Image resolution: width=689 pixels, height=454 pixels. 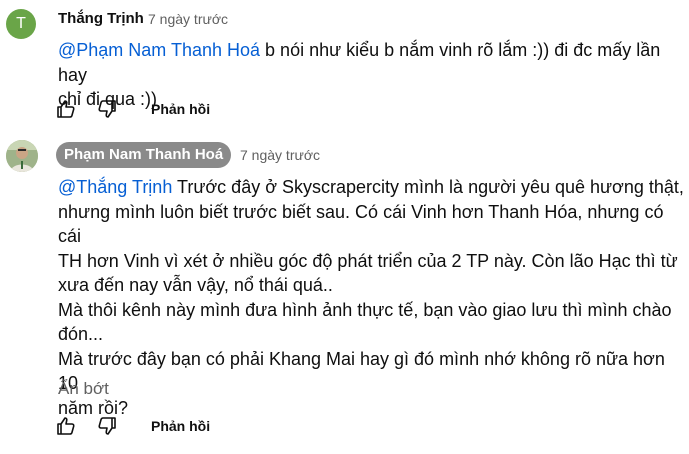 What do you see at coordinates (115, 187) in the screenshot?
I see `mention-link: @Thắng Trịnh` at bounding box center [115, 187].